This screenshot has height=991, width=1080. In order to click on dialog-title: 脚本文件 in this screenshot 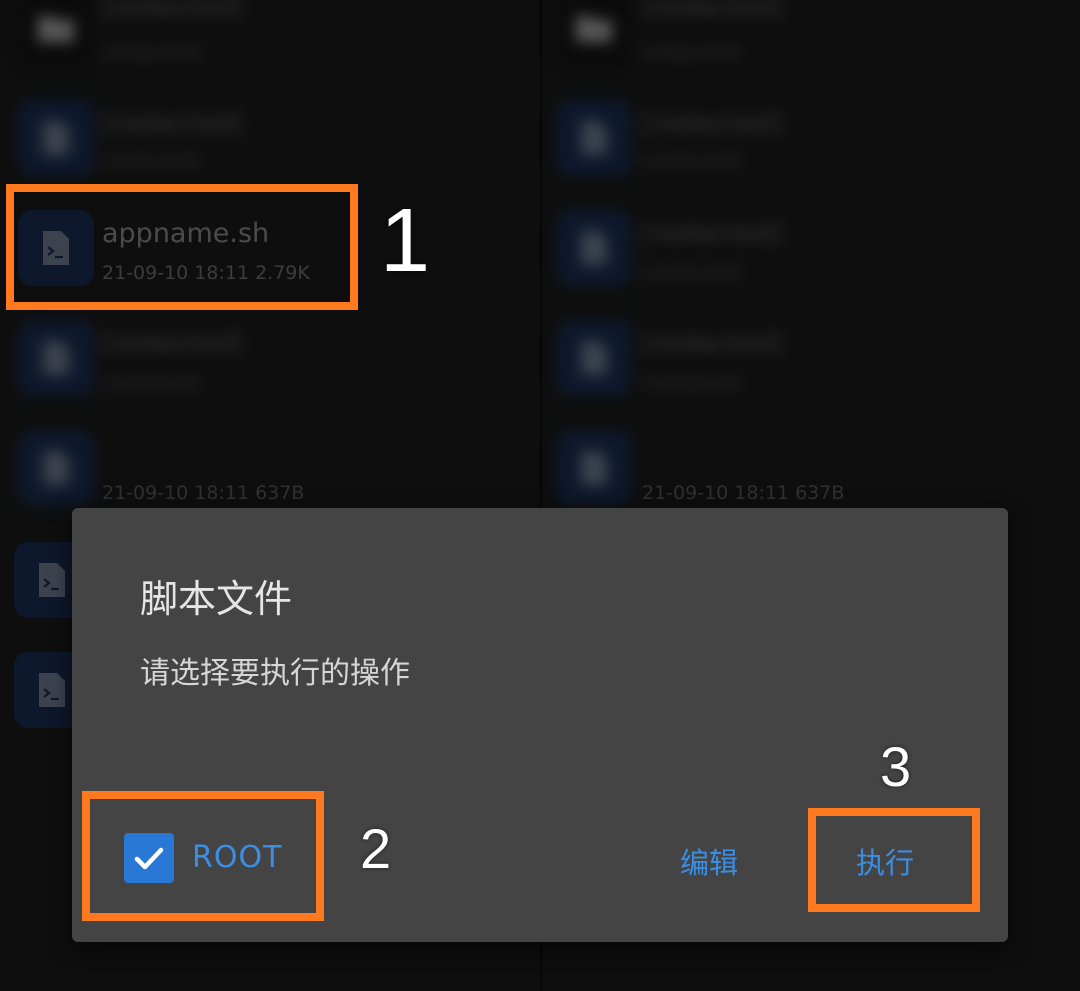, I will do `click(216, 599)`.